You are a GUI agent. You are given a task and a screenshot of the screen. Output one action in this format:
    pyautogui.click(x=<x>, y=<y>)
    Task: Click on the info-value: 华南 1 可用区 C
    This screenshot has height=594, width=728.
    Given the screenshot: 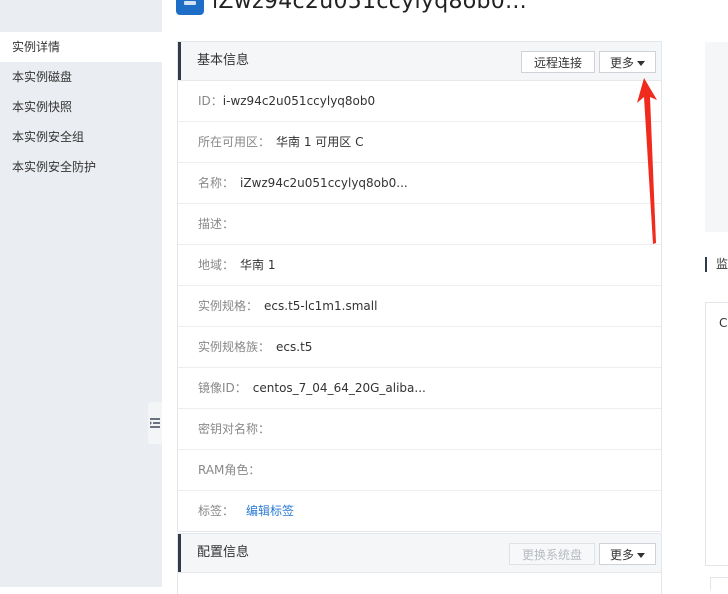 What is the action you would take?
    pyautogui.click(x=320, y=142)
    